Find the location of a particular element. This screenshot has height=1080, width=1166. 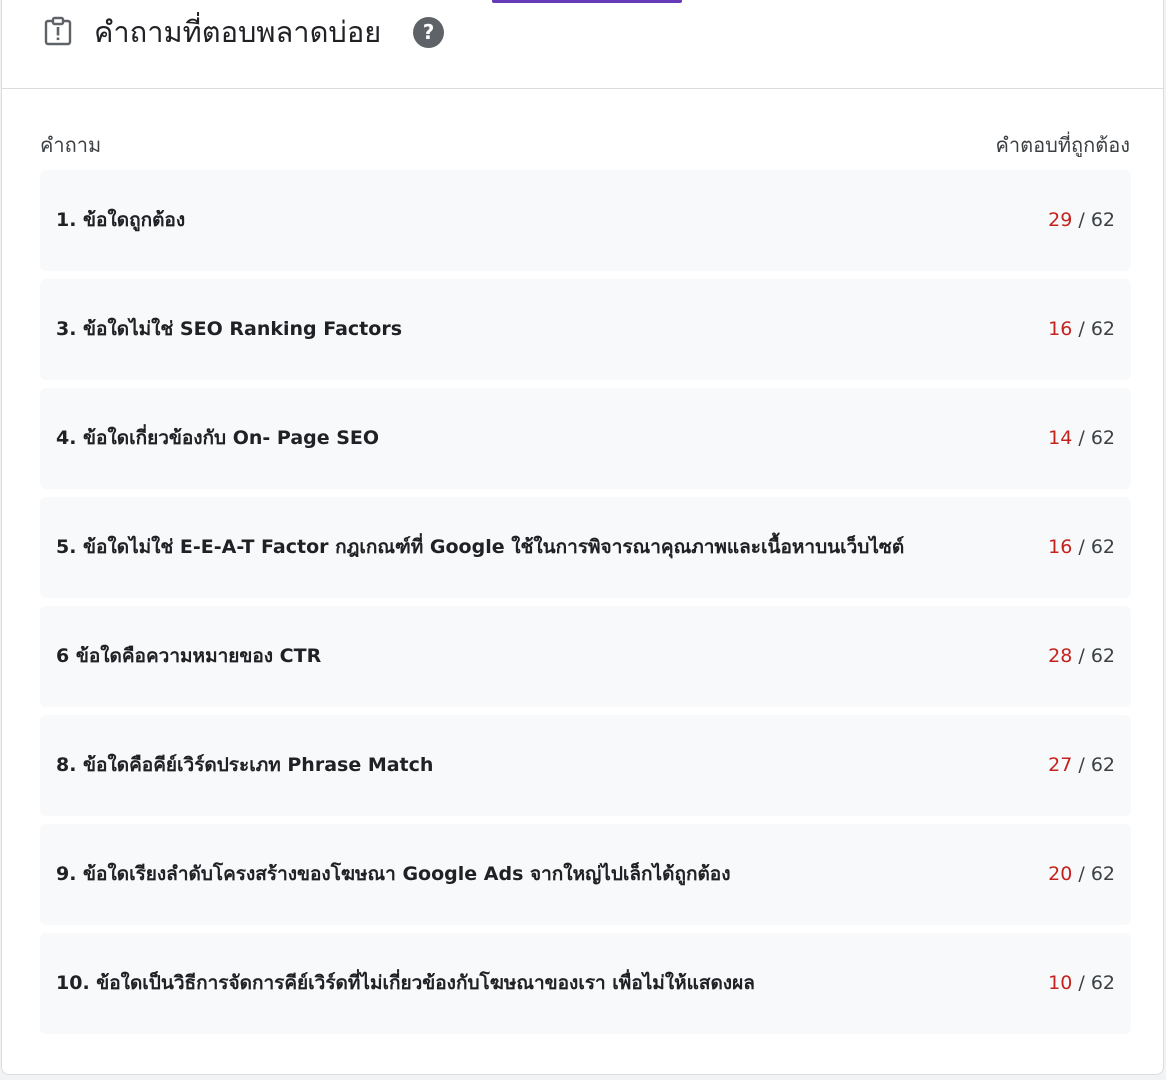

correct-count: 29 is located at coordinates (1060, 220).